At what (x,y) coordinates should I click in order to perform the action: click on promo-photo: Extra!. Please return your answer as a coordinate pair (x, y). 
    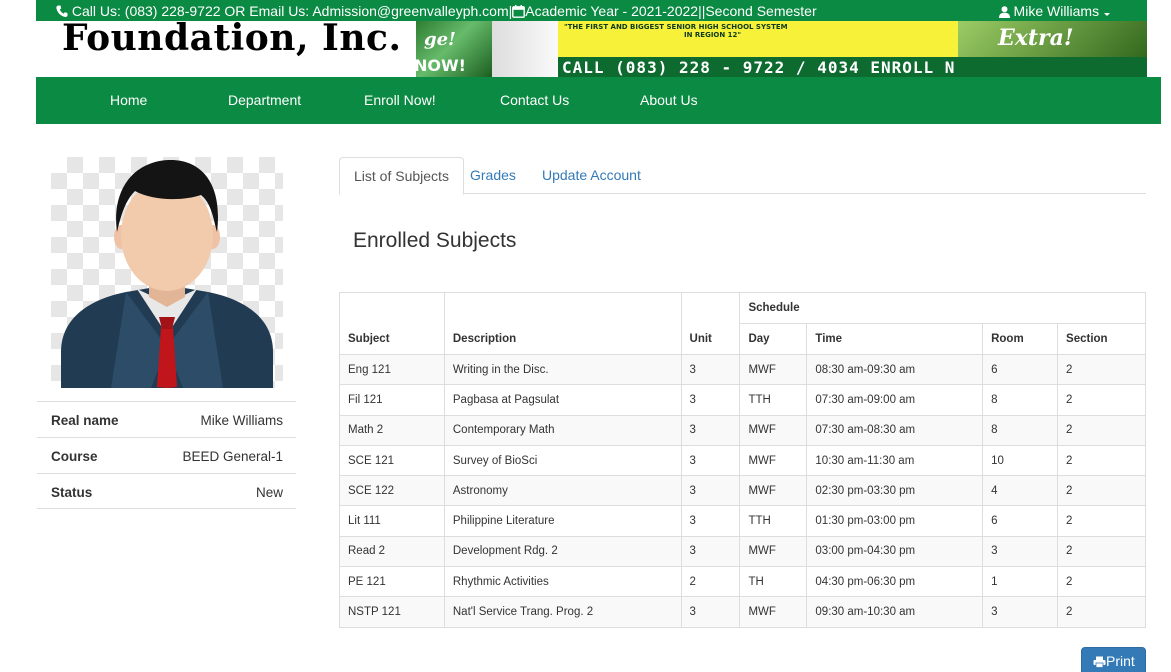
    Looking at the image, I should click on (1052, 39).